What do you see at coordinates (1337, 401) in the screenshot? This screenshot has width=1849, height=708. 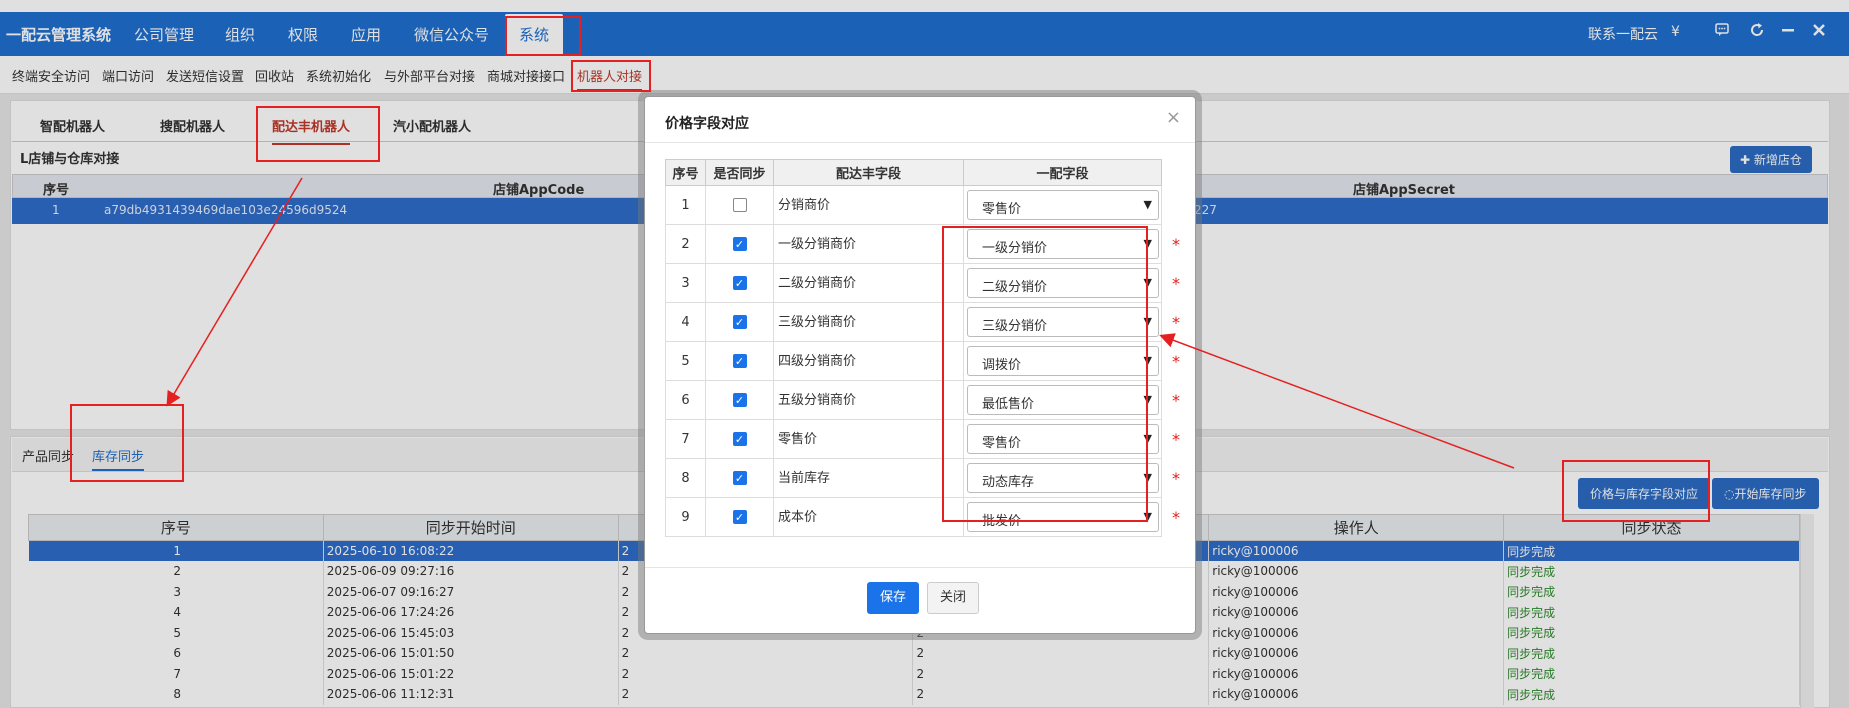 I see `arrow-to-target-fields` at bounding box center [1337, 401].